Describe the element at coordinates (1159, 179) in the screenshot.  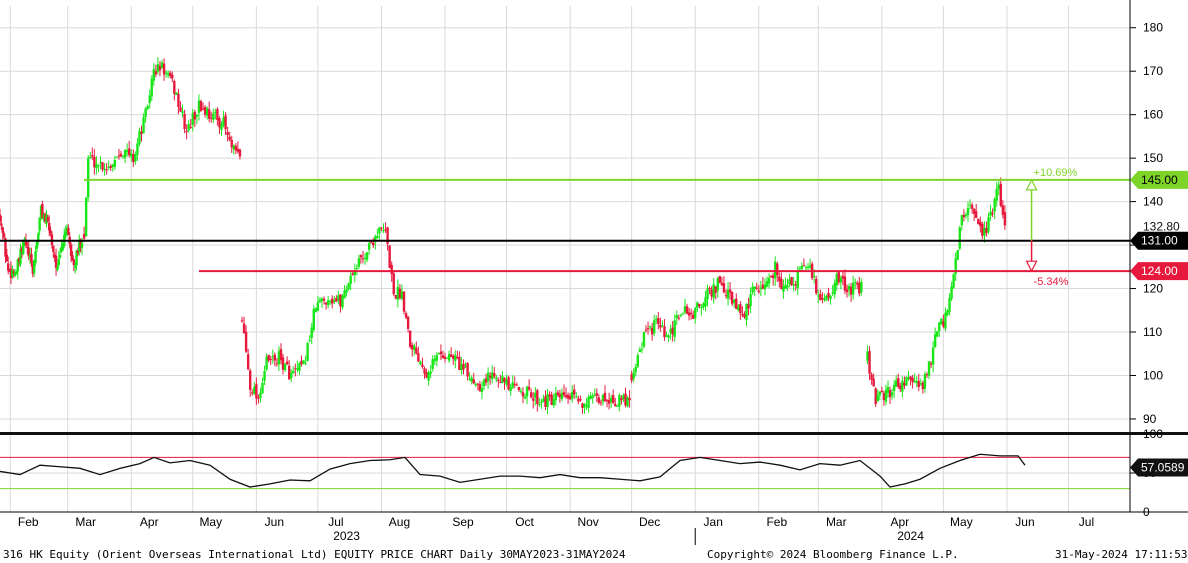
I see `resistance-badge: 145.00` at that location.